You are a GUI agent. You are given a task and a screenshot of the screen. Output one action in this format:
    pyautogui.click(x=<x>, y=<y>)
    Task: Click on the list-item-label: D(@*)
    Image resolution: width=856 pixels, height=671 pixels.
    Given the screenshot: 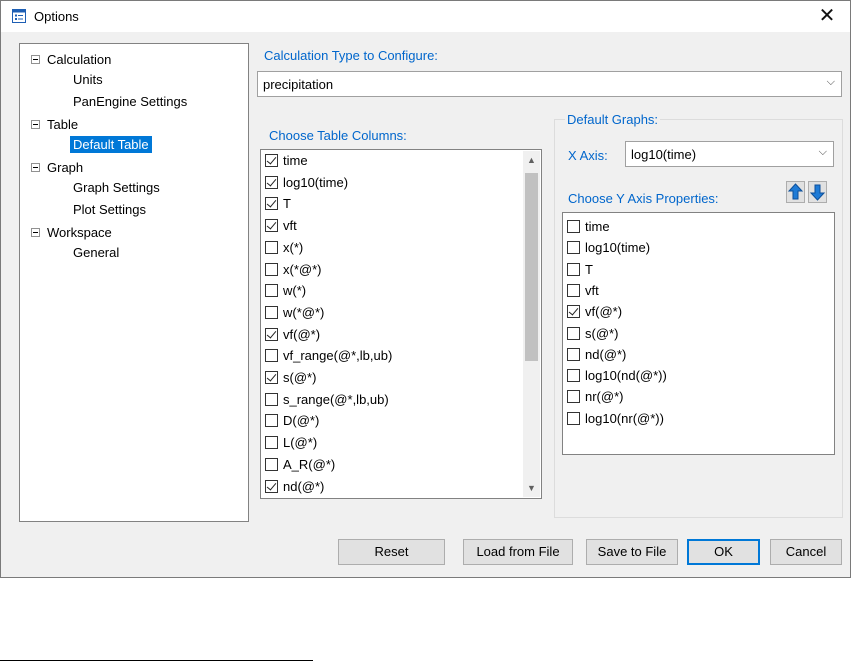 What is the action you would take?
    pyautogui.click(x=301, y=421)
    